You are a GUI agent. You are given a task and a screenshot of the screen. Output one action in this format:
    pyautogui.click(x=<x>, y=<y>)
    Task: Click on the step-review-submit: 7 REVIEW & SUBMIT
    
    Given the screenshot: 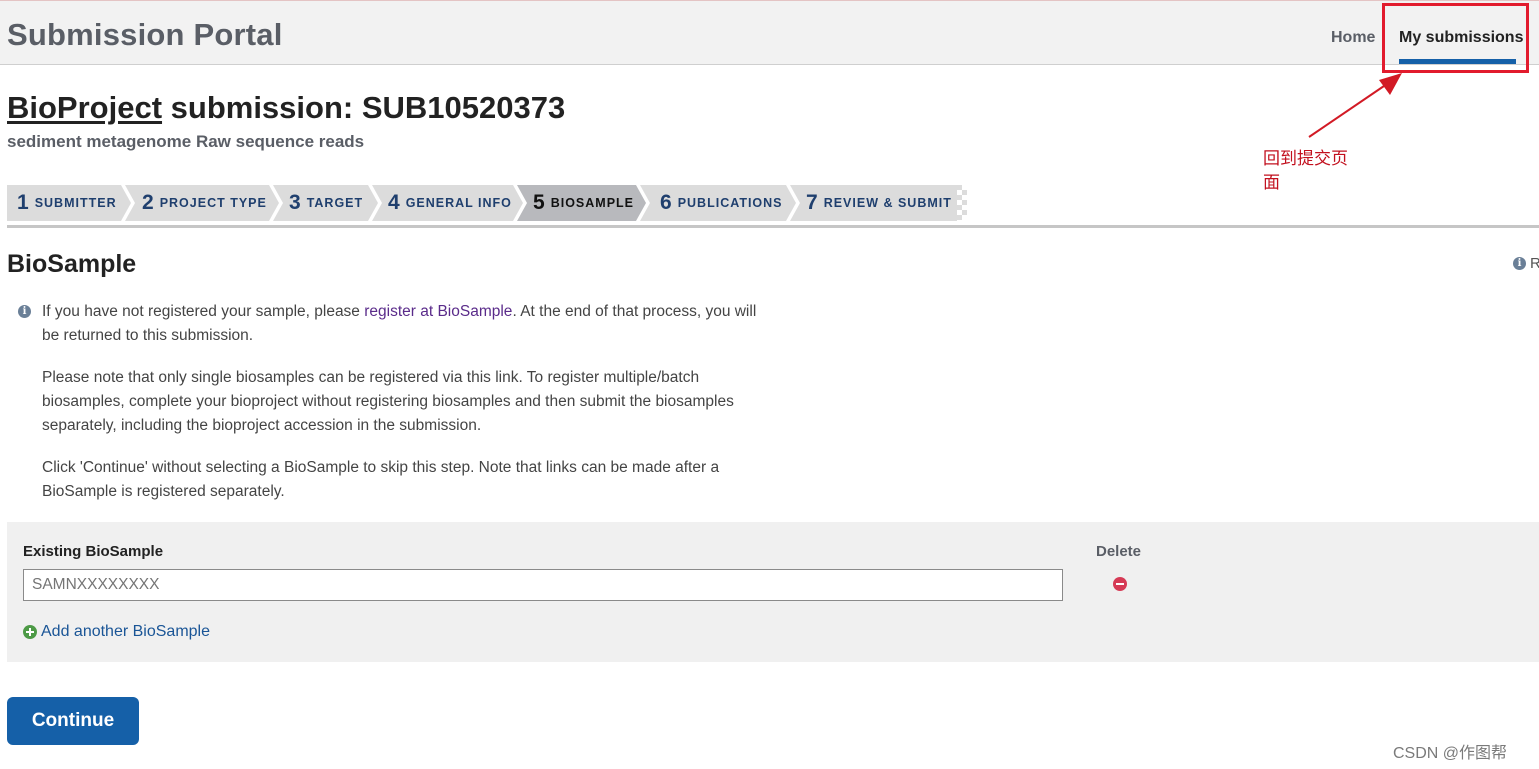 What is the action you would take?
    pyautogui.click(x=879, y=203)
    